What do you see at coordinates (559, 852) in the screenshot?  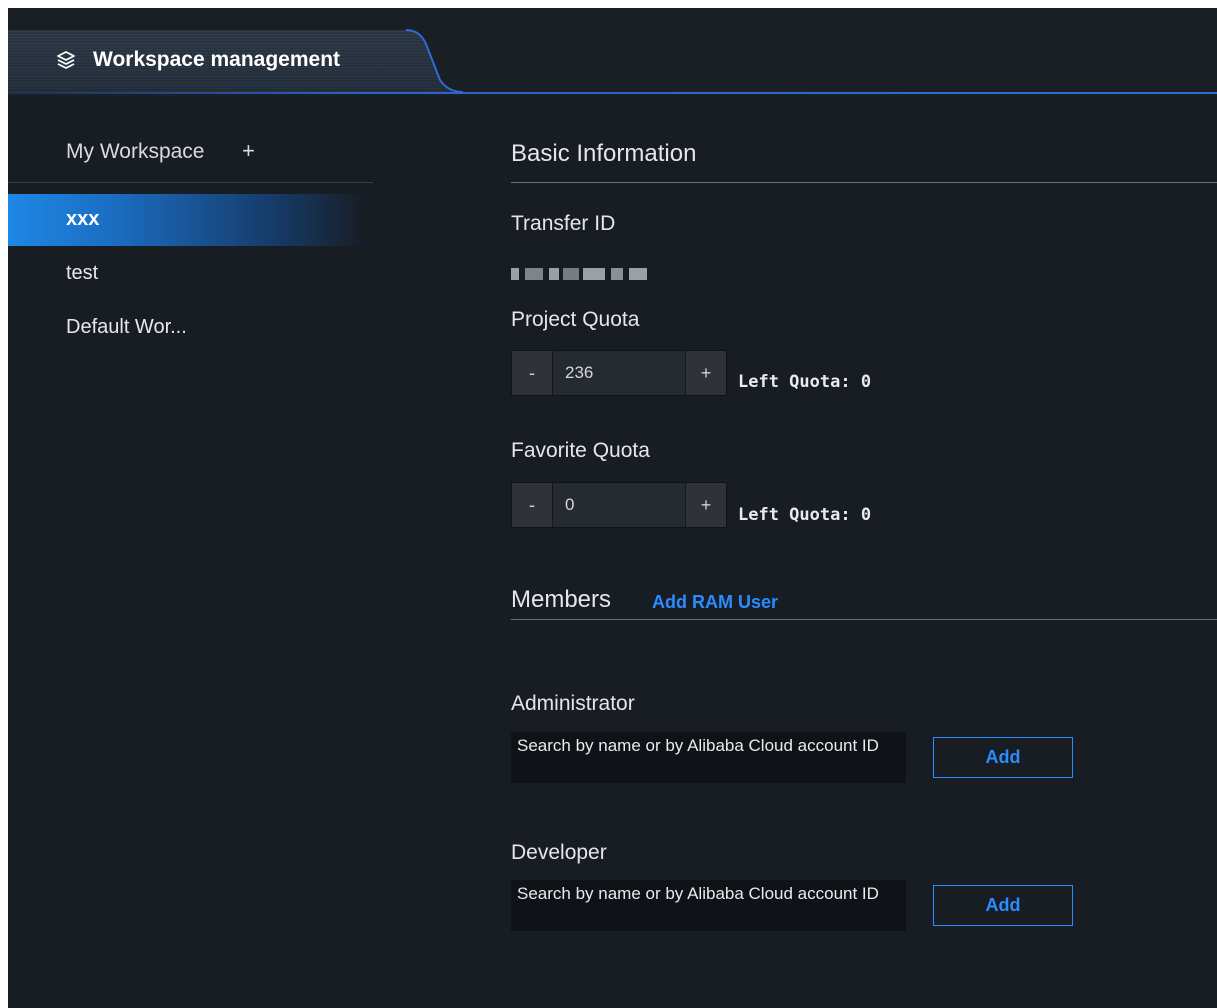 I see `developer-label: Developer` at bounding box center [559, 852].